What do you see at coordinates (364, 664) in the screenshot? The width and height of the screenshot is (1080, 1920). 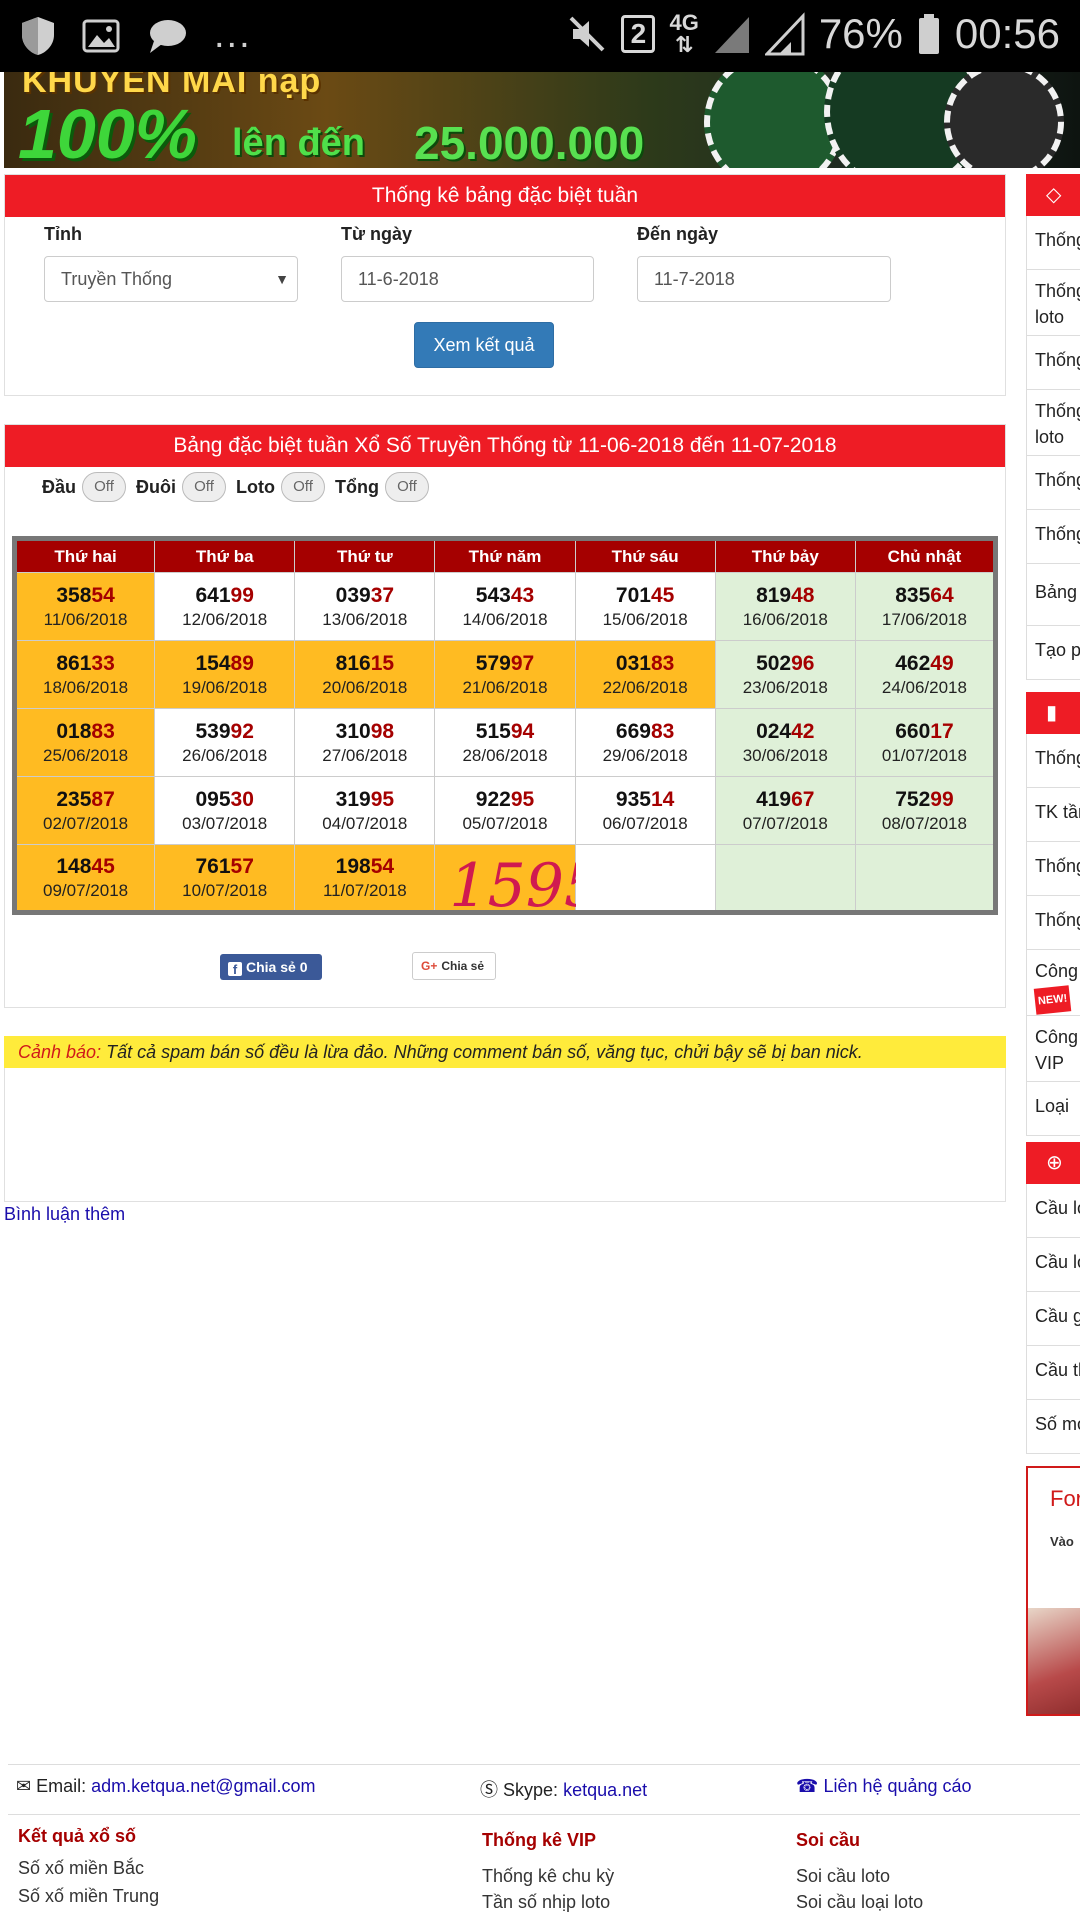 I see `result-number: 81615` at bounding box center [364, 664].